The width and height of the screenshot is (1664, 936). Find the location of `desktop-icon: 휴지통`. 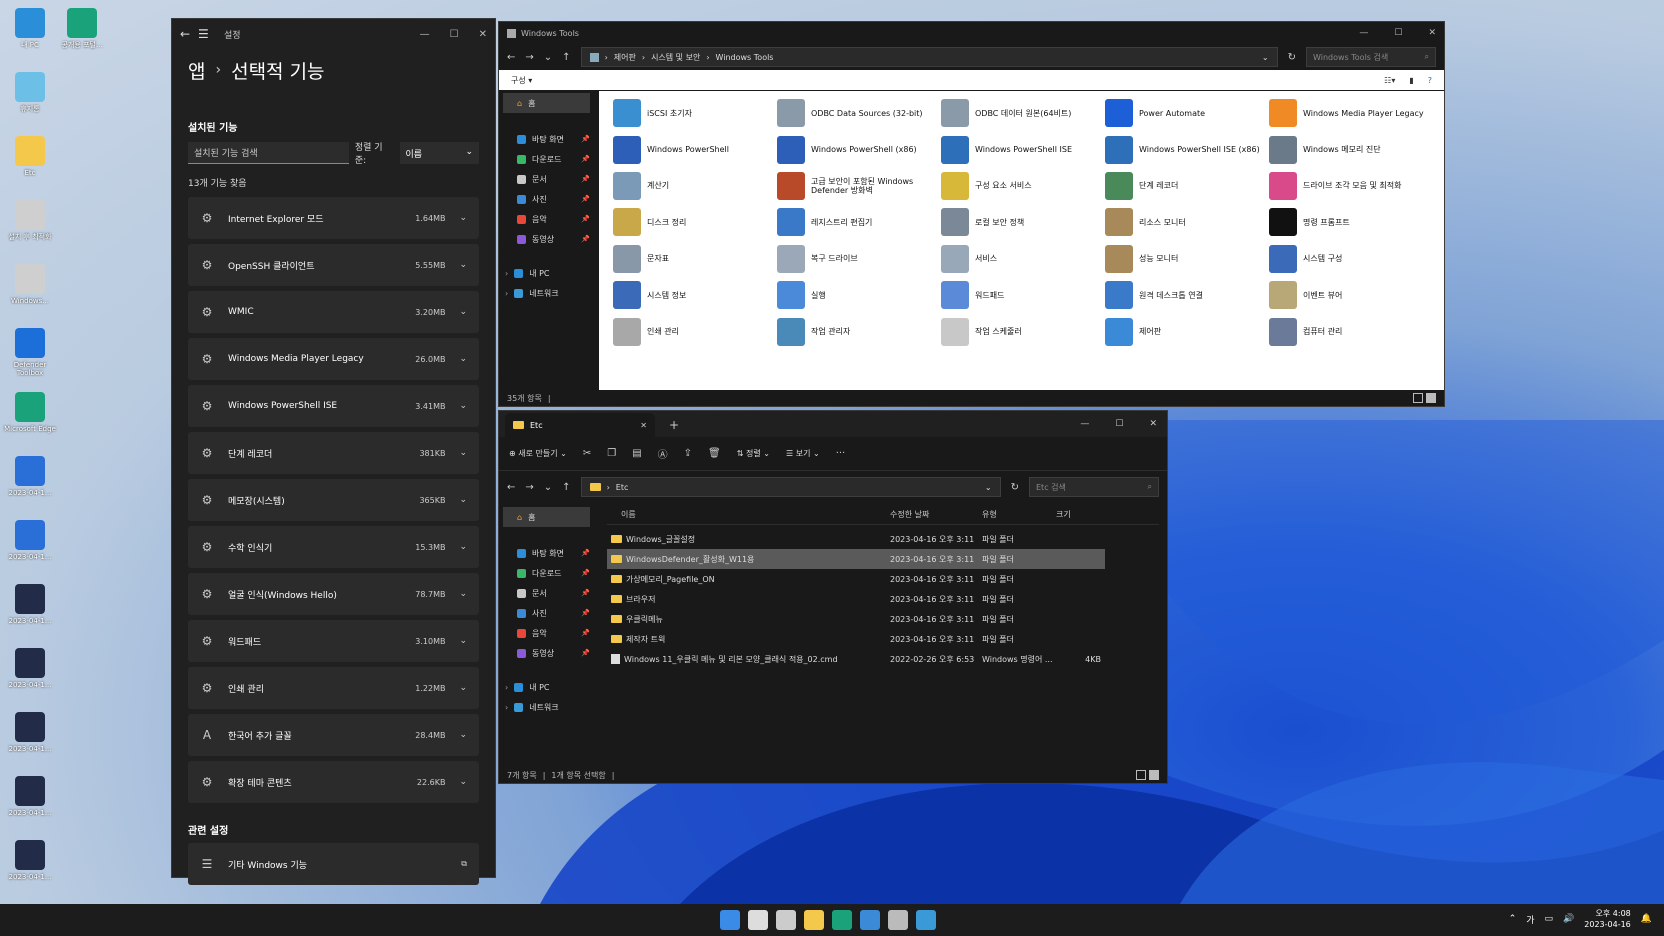

desktop-icon: 휴지통 is located at coordinates (30, 98).